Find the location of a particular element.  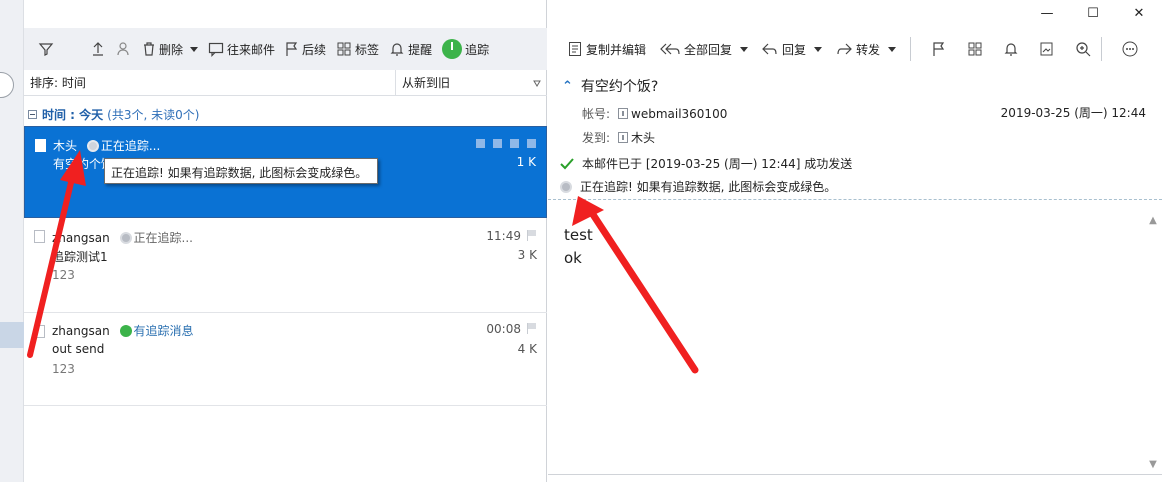

mail-time-line: 11:49 is located at coordinates (511, 236).